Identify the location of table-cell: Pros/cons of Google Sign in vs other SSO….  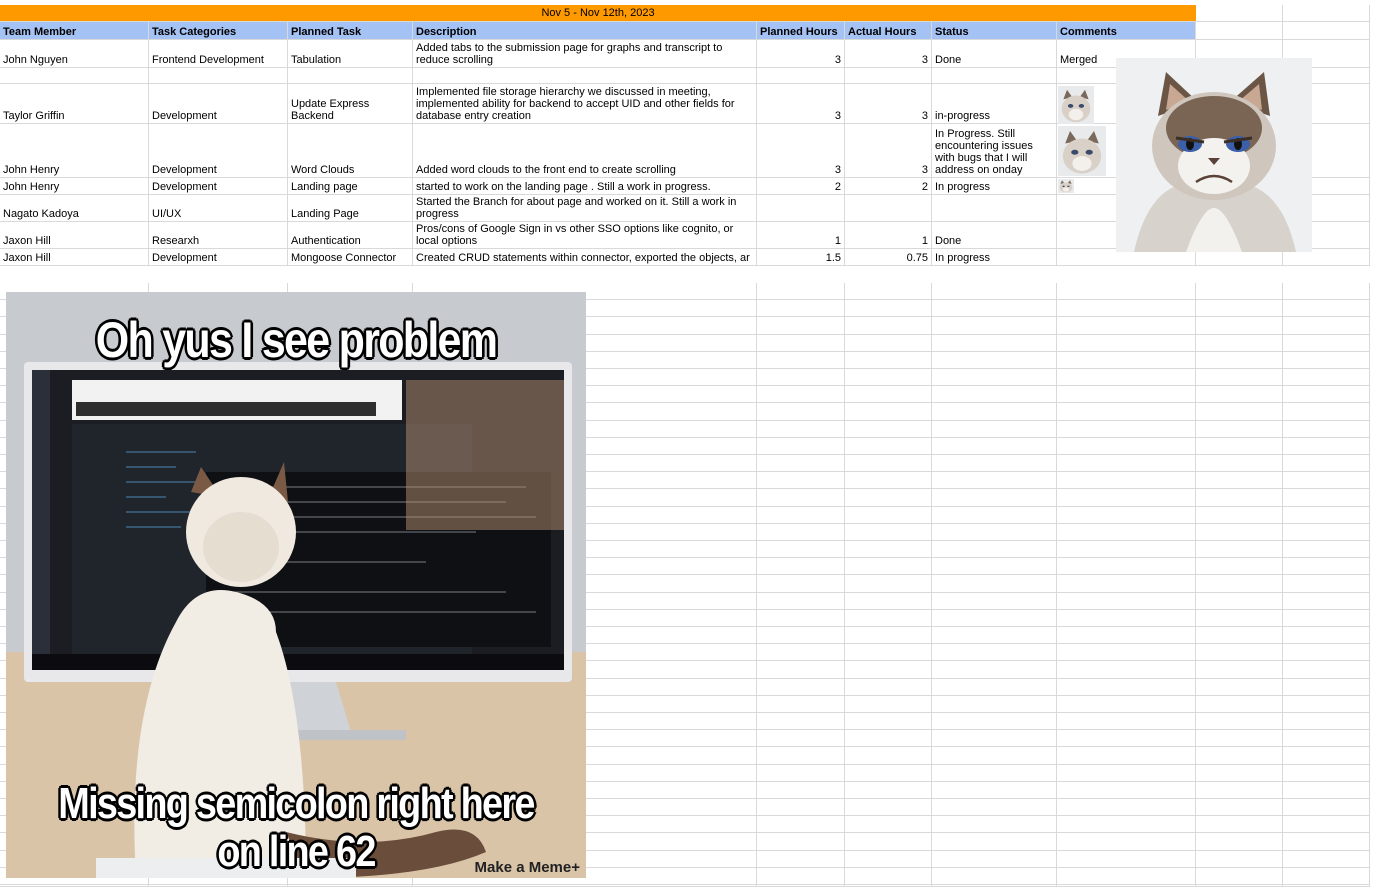
(585, 235).